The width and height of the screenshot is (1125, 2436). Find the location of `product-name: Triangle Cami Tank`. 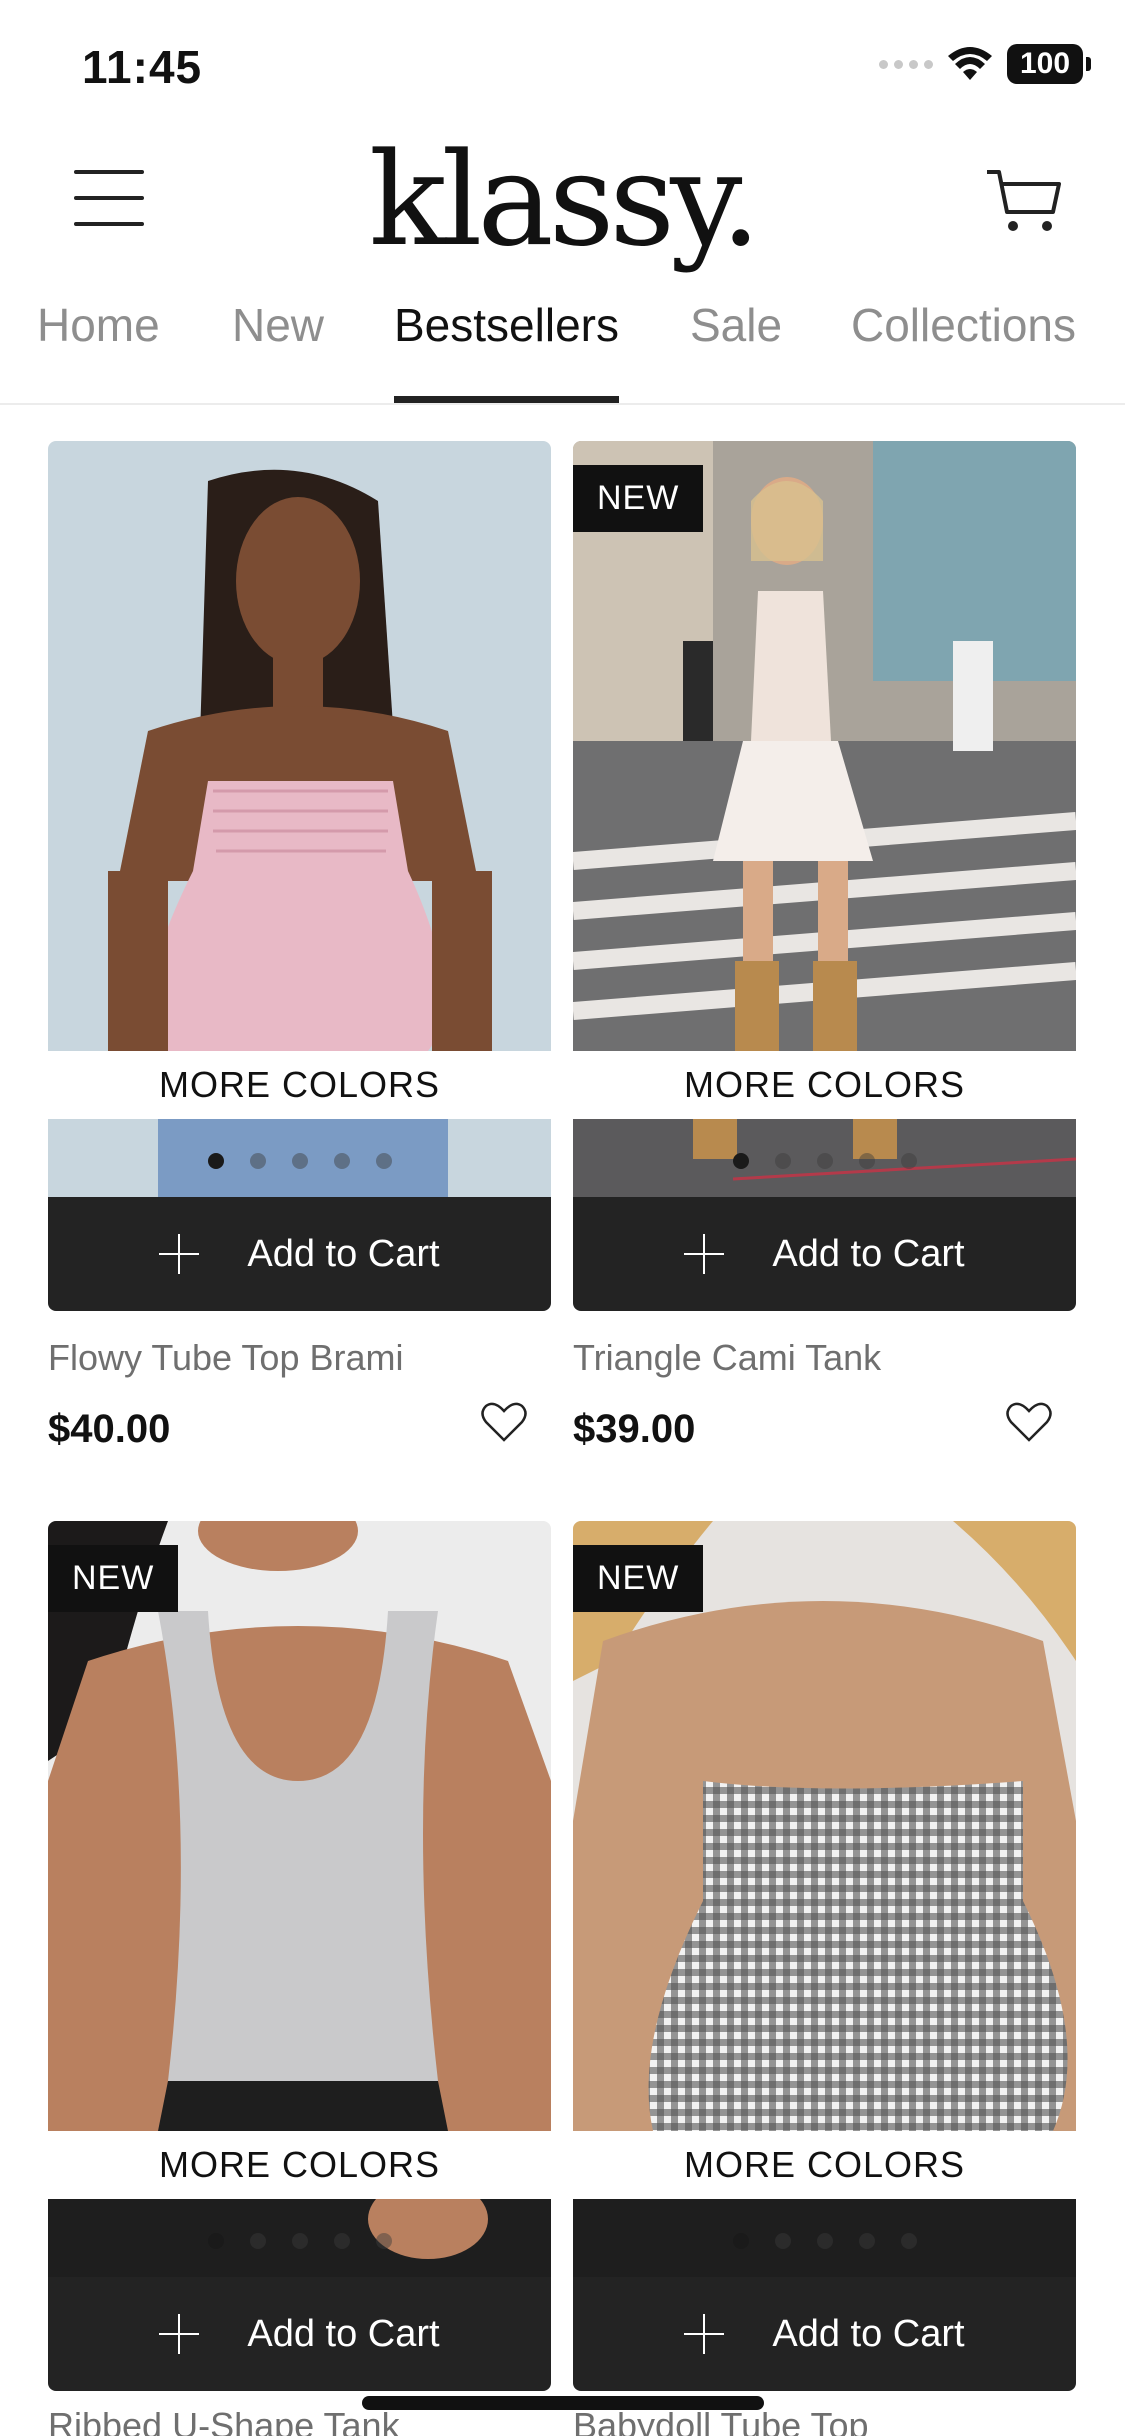

product-name: Triangle Cami Tank is located at coordinates (824, 1358).